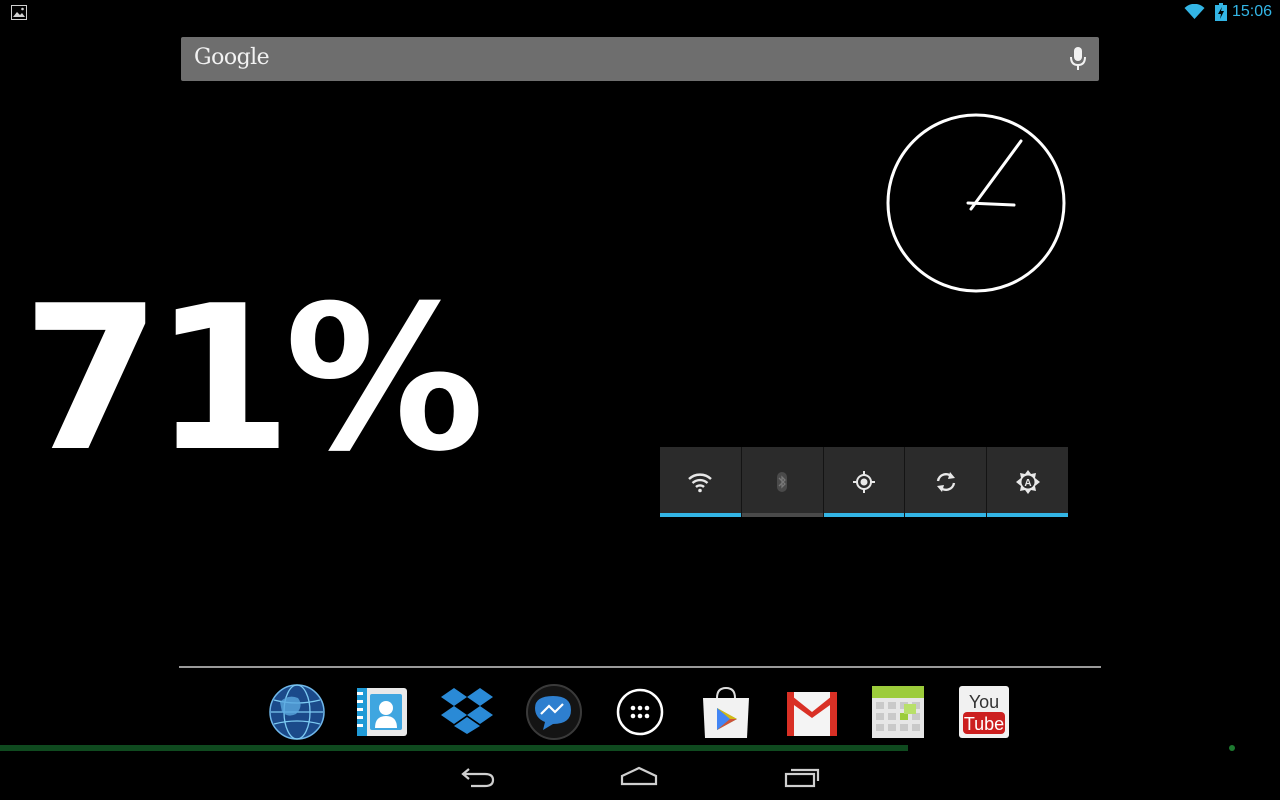  What do you see at coordinates (232, 57) in the screenshot?
I see `google-logo: Google` at bounding box center [232, 57].